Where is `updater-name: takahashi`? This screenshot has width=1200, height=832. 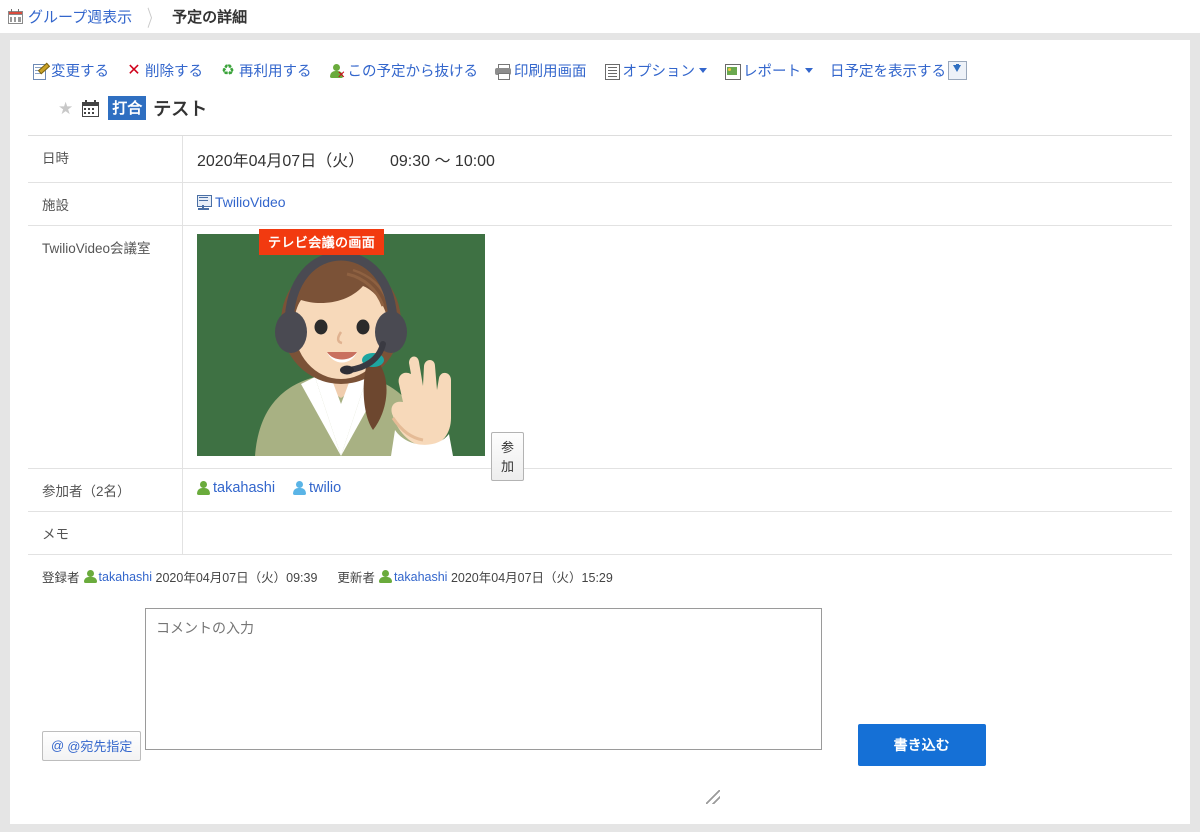 updater-name: takahashi is located at coordinates (421, 577).